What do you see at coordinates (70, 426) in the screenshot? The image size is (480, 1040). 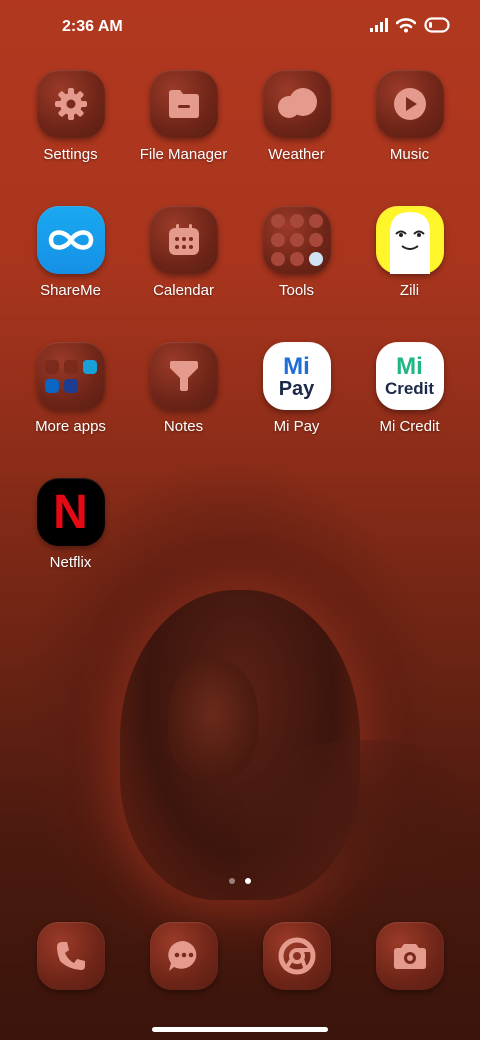 I see `more-apps-label: More apps` at bounding box center [70, 426].